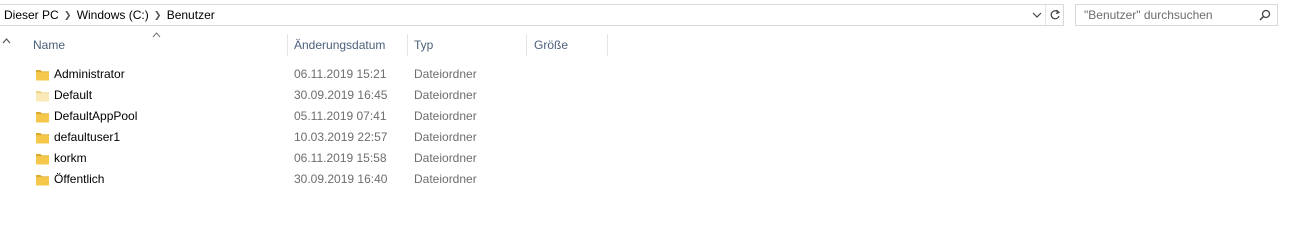  Describe the element at coordinates (340, 74) in the screenshot. I see `file-date: 06.11.2019 15:21` at that location.